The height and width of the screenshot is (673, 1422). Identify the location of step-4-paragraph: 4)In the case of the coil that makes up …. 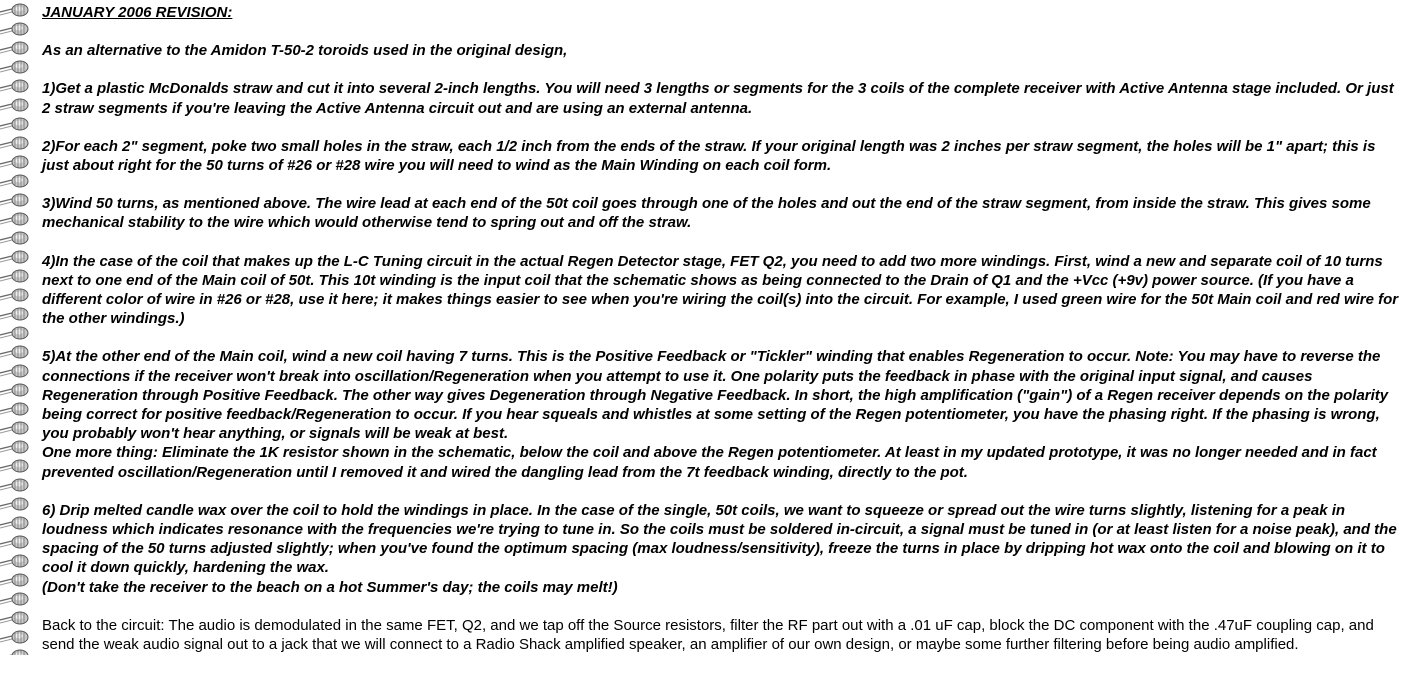
(720, 290).